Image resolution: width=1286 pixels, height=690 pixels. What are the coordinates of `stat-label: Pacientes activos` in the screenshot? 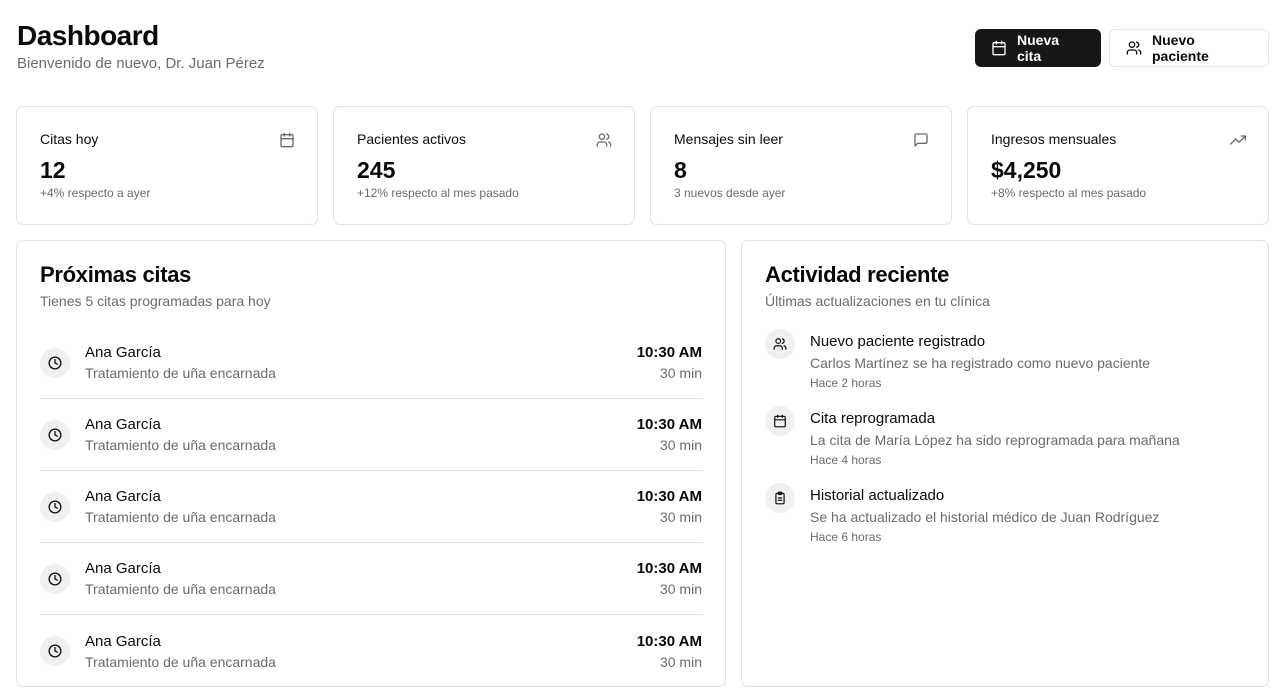 It's located at (411, 139).